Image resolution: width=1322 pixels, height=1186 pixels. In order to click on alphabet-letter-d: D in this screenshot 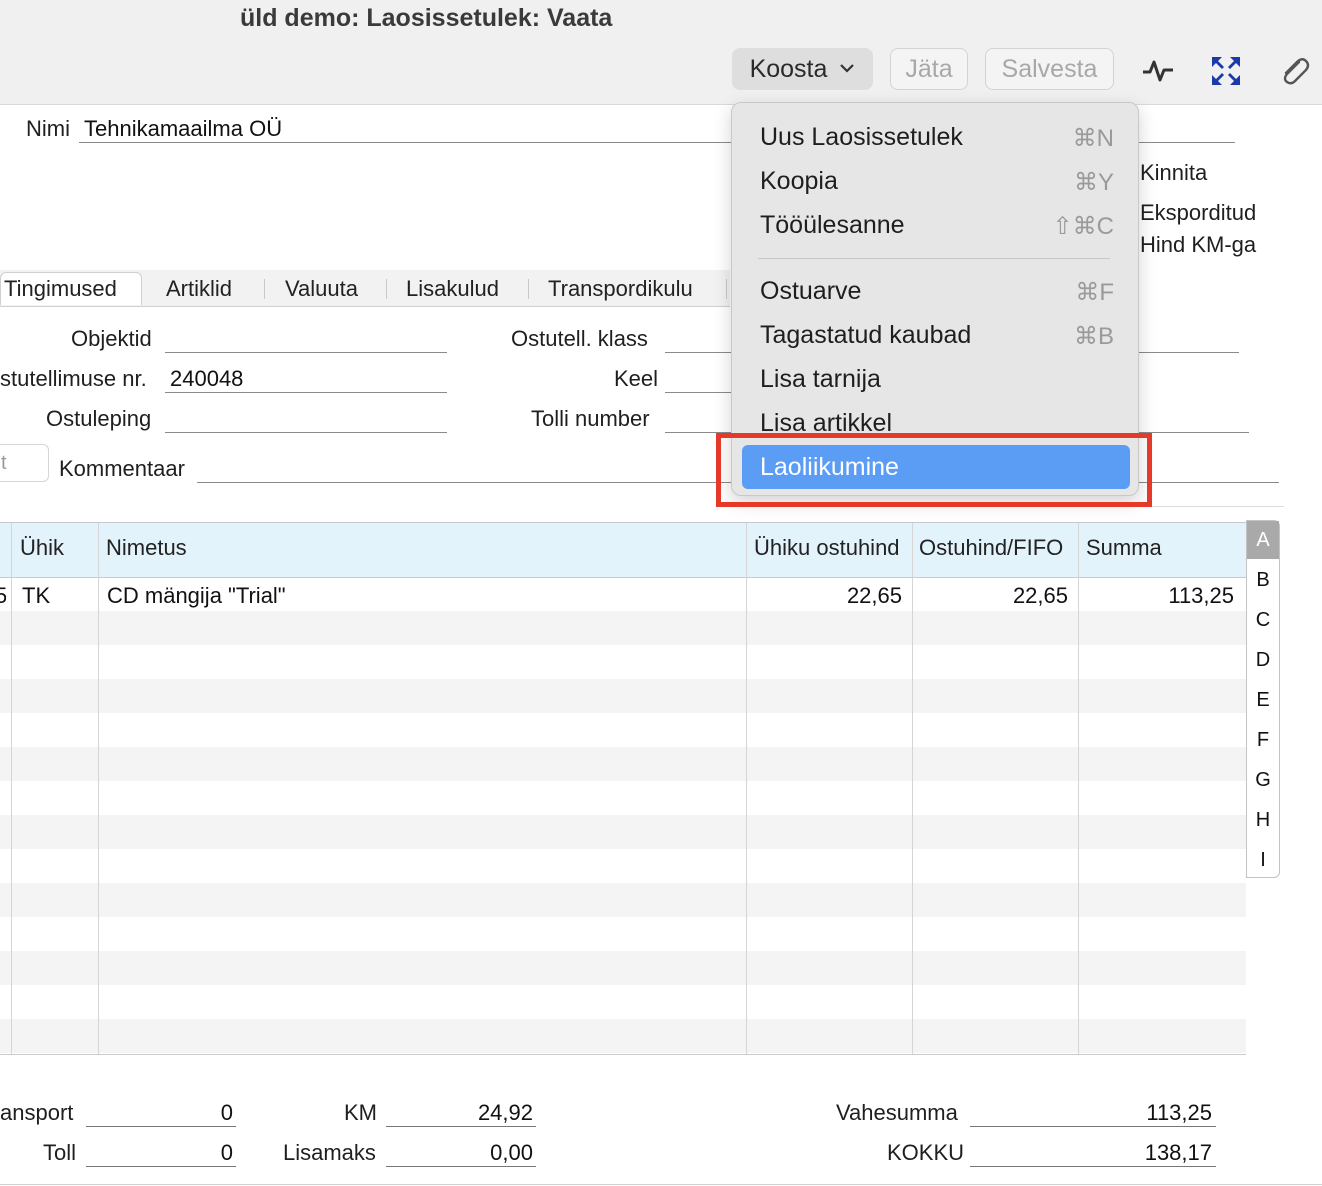, I will do `click(1263, 660)`.